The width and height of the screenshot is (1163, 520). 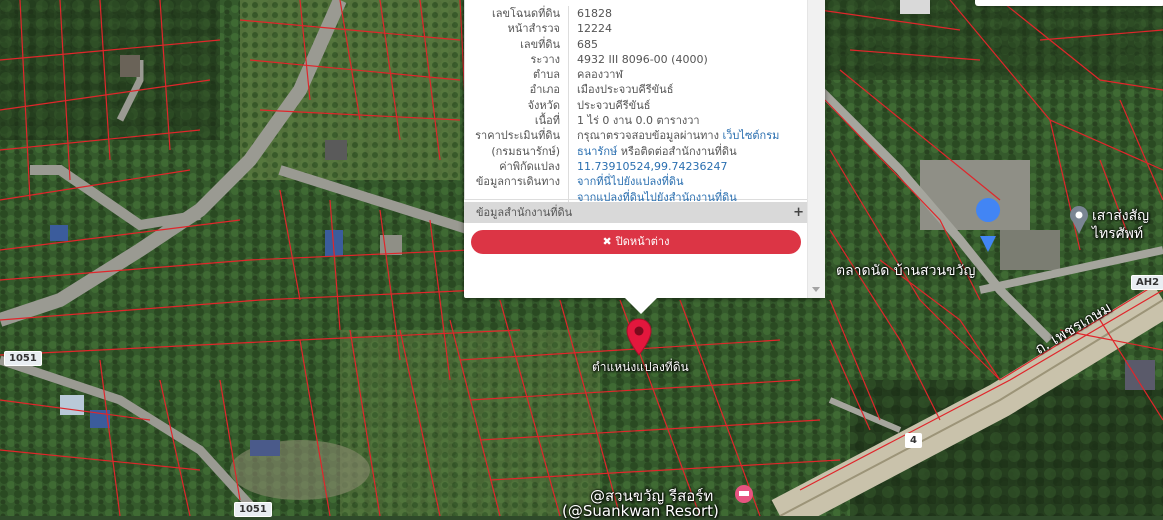 What do you see at coordinates (517, 59) in the screenshot?
I see `info-key: ระวาง` at bounding box center [517, 59].